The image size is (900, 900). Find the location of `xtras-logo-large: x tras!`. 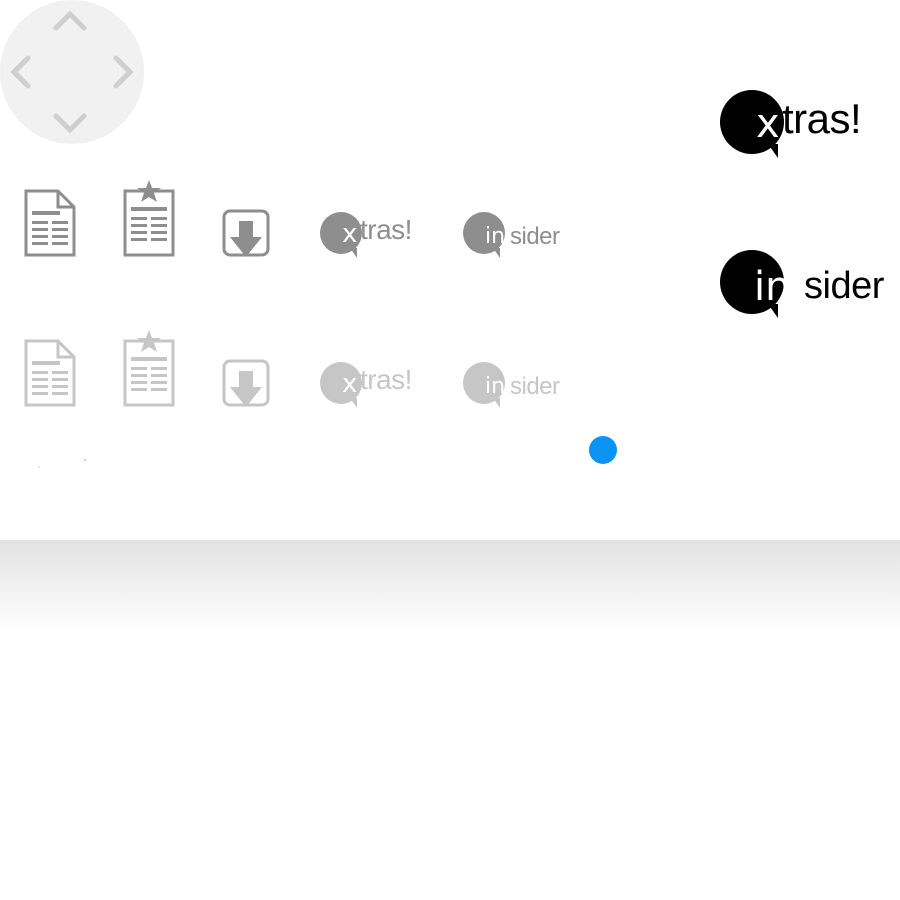

xtras-logo-large: x tras! is located at coordinates (800, 125).